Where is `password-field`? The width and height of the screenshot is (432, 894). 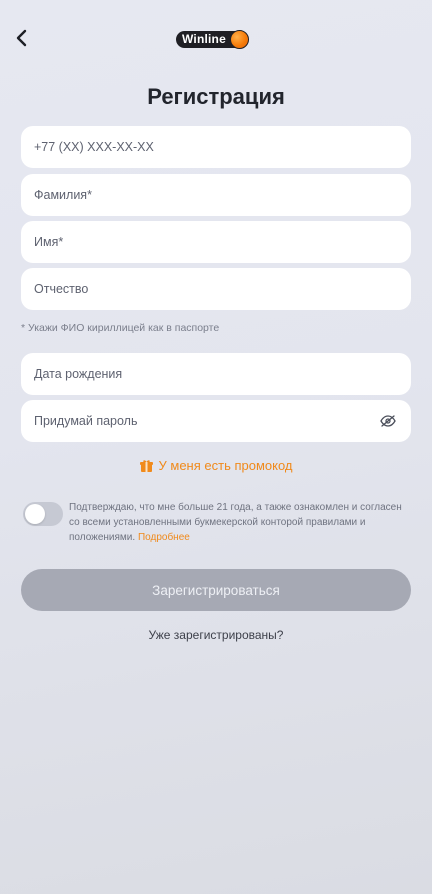 password-field is located at coordinates (216, 421).